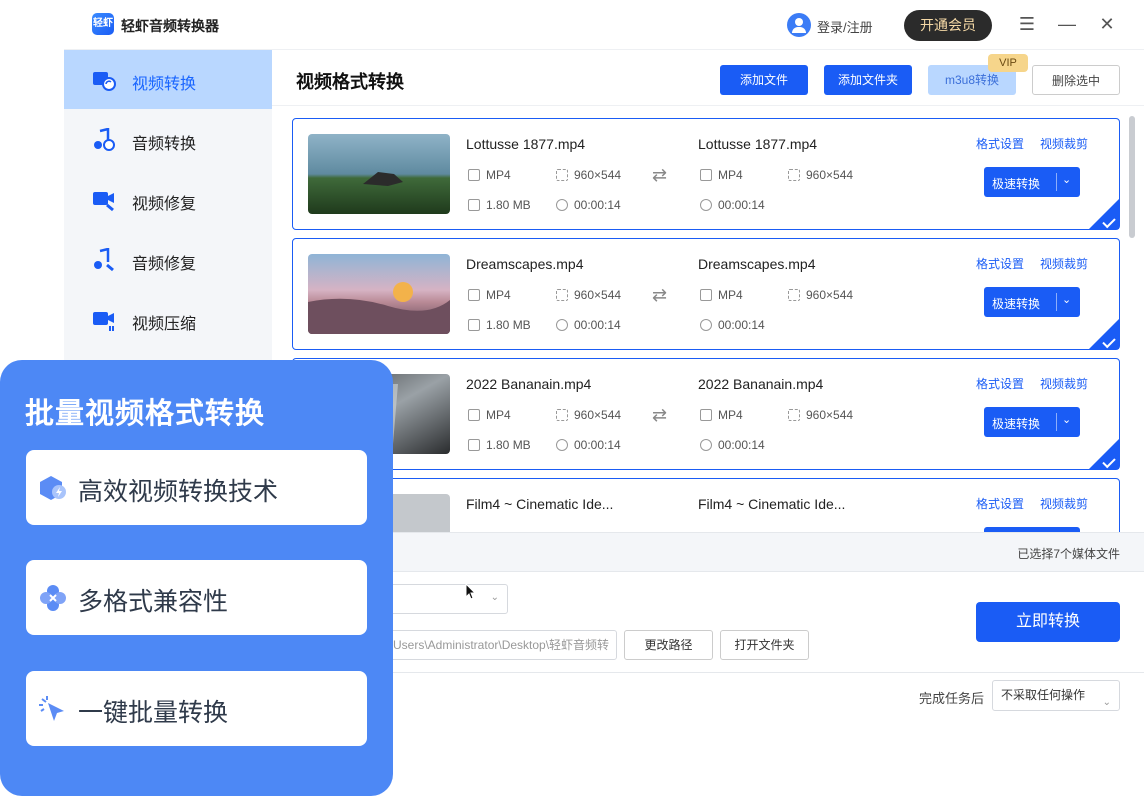 This screenshot has width=1144, height=796. I want to click on selected-count-text: 已选择7个媒体文件, so click(1068, 554).